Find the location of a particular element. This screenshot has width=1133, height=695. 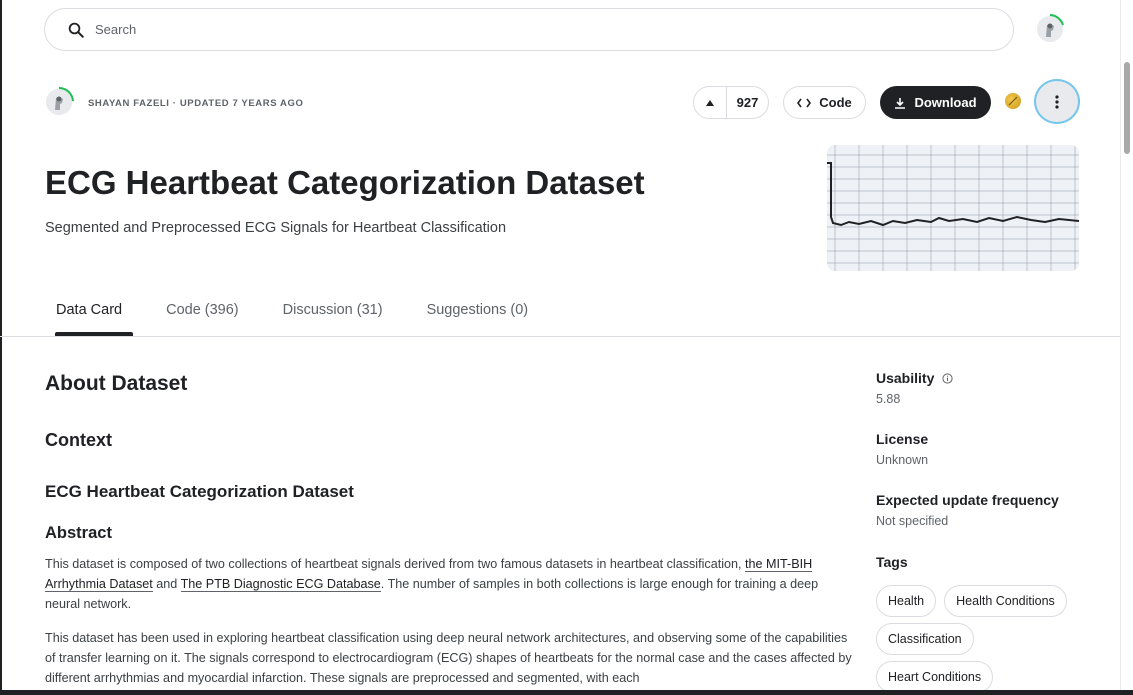

more-vertical-icon is located at coordinates (1057, 101).